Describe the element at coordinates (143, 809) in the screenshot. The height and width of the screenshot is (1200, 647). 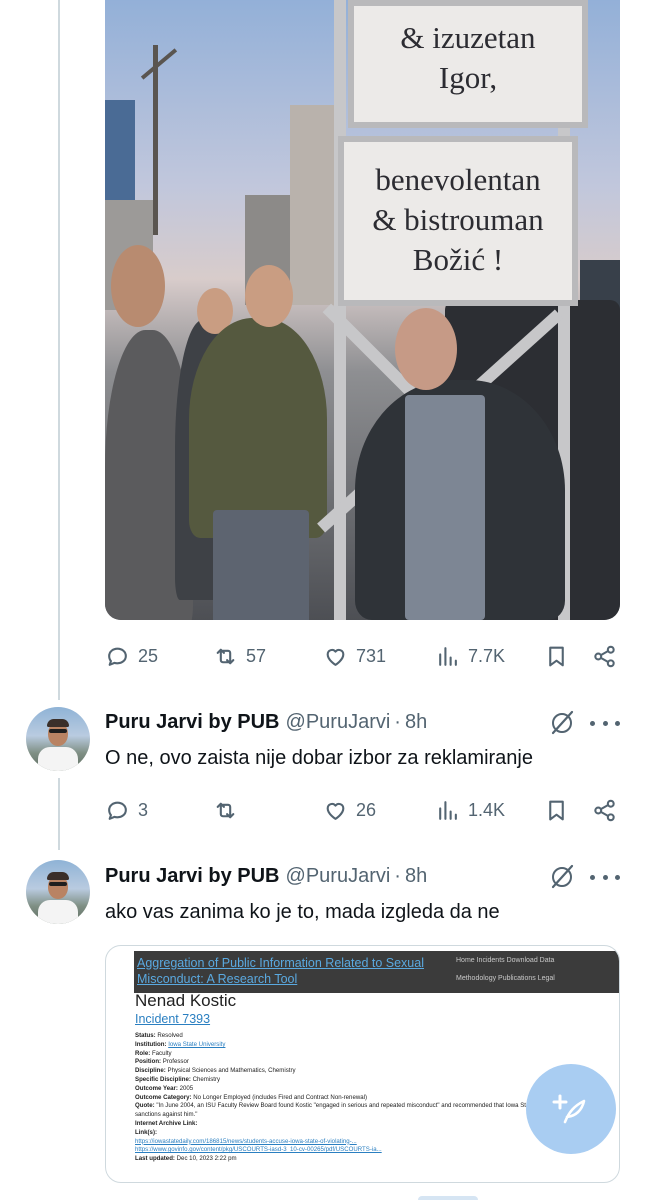
I see `reply-count: 3` at that location.